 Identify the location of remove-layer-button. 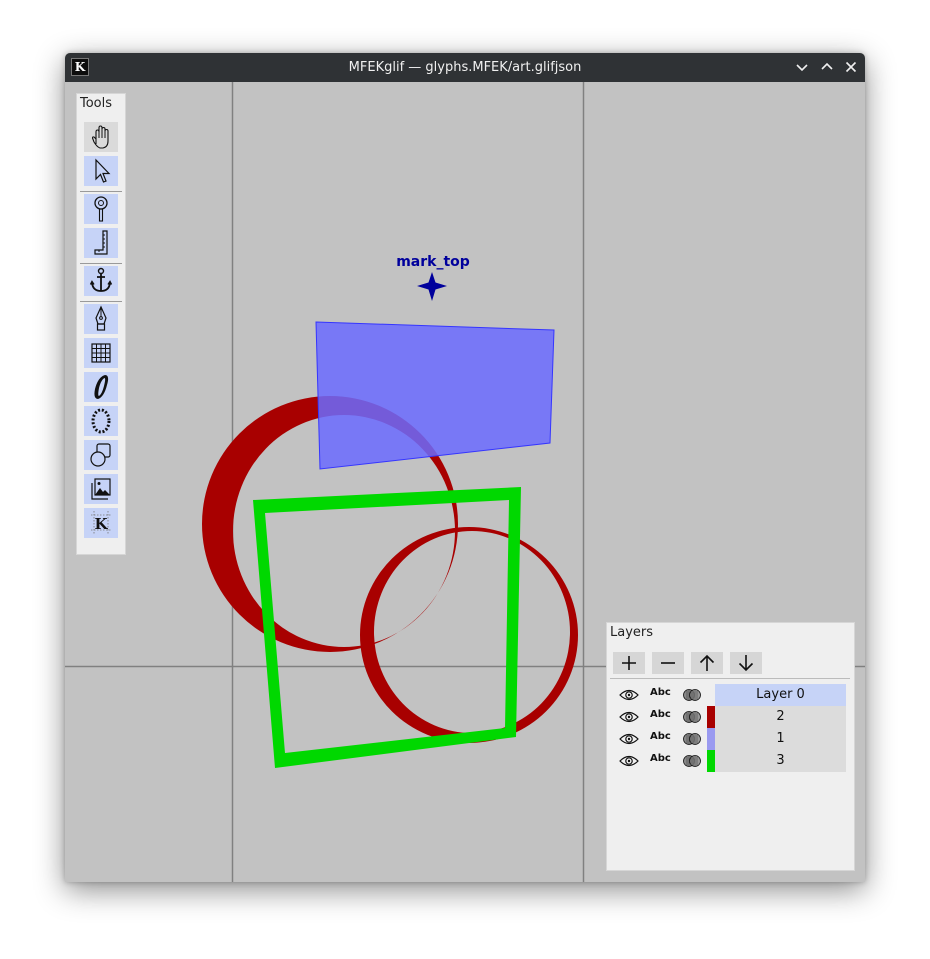
(668, 663).